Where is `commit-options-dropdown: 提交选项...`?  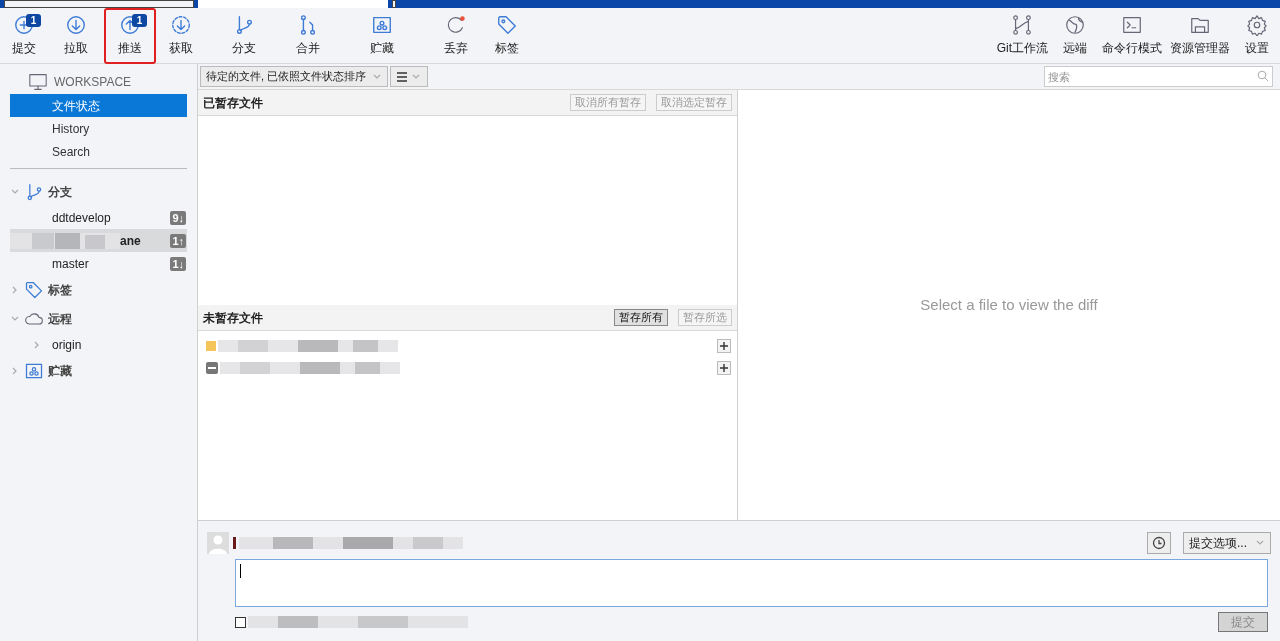 commit-options-dropdown: 提交选项... is located at coordinates (1227, 543).